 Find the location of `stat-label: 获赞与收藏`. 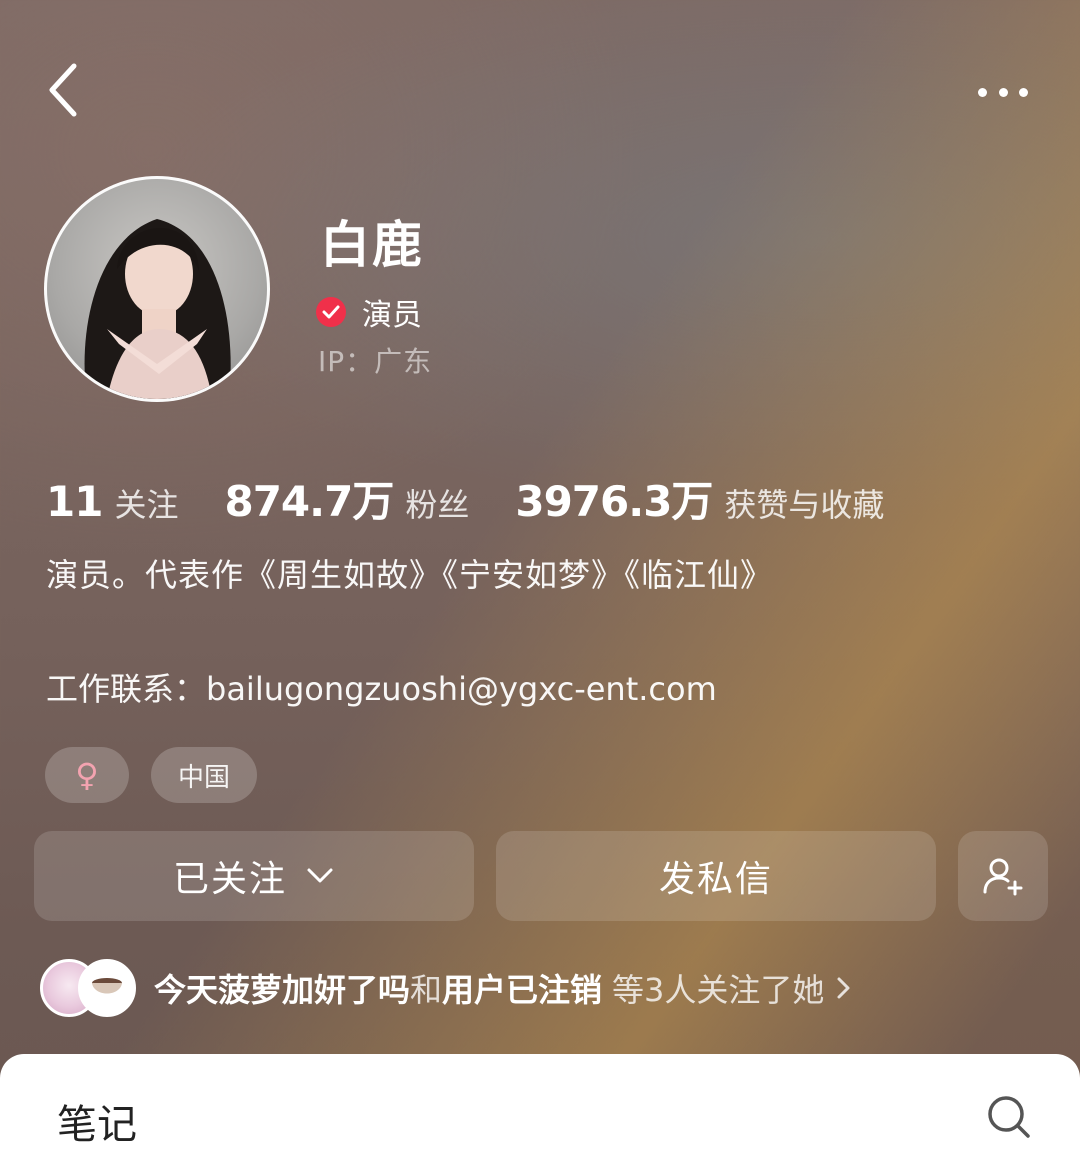

stat-label: 获赞与收藏 is located at coordinates (804, 505).